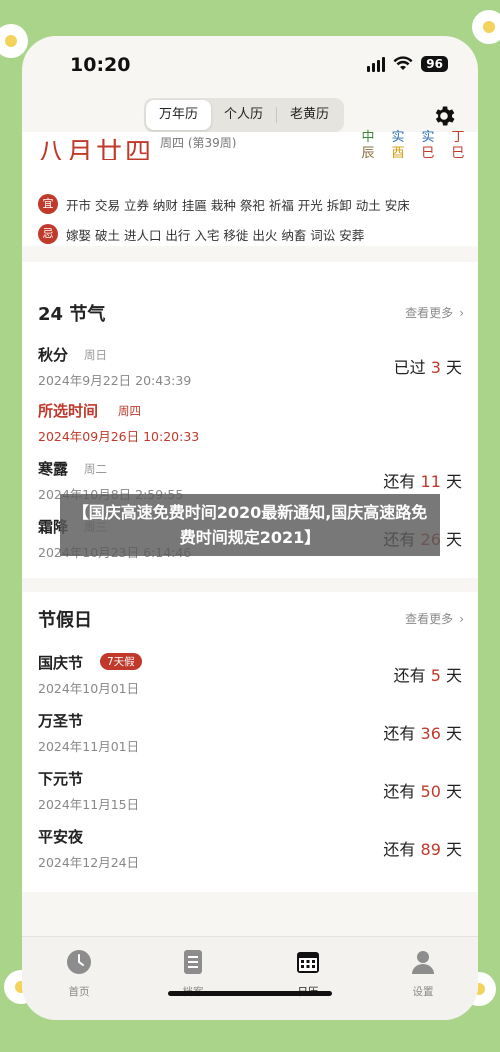 Image resolution: width=500 pixels, height=1052 pixels. I want to click on holiday-countdown: 还有 36 天, so click(422, 732).